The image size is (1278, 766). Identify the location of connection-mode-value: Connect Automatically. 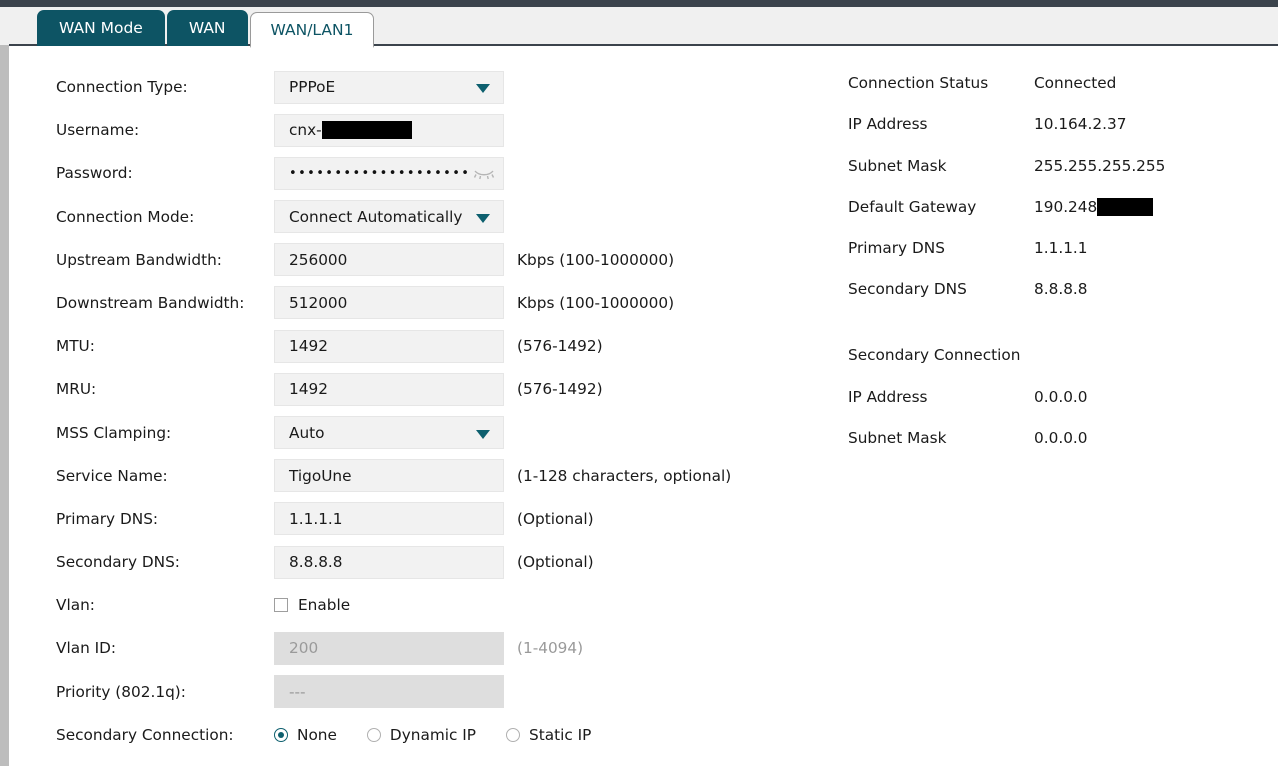
(376, 216).